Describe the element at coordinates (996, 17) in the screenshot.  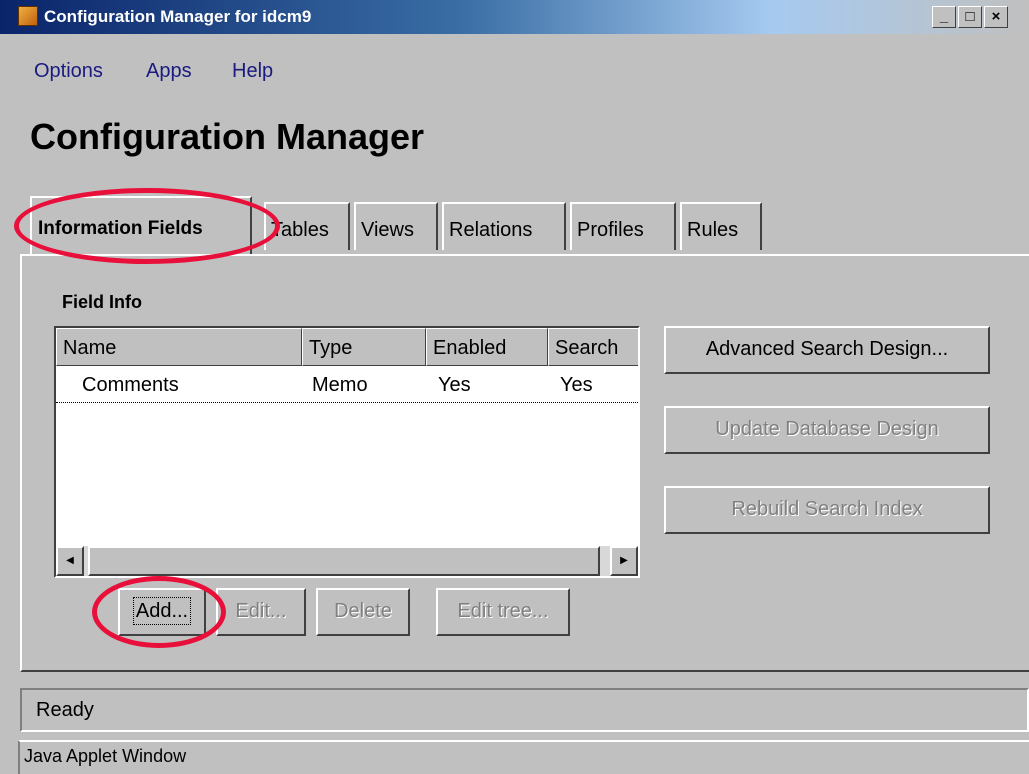
I see `close-button: ×` at that location.